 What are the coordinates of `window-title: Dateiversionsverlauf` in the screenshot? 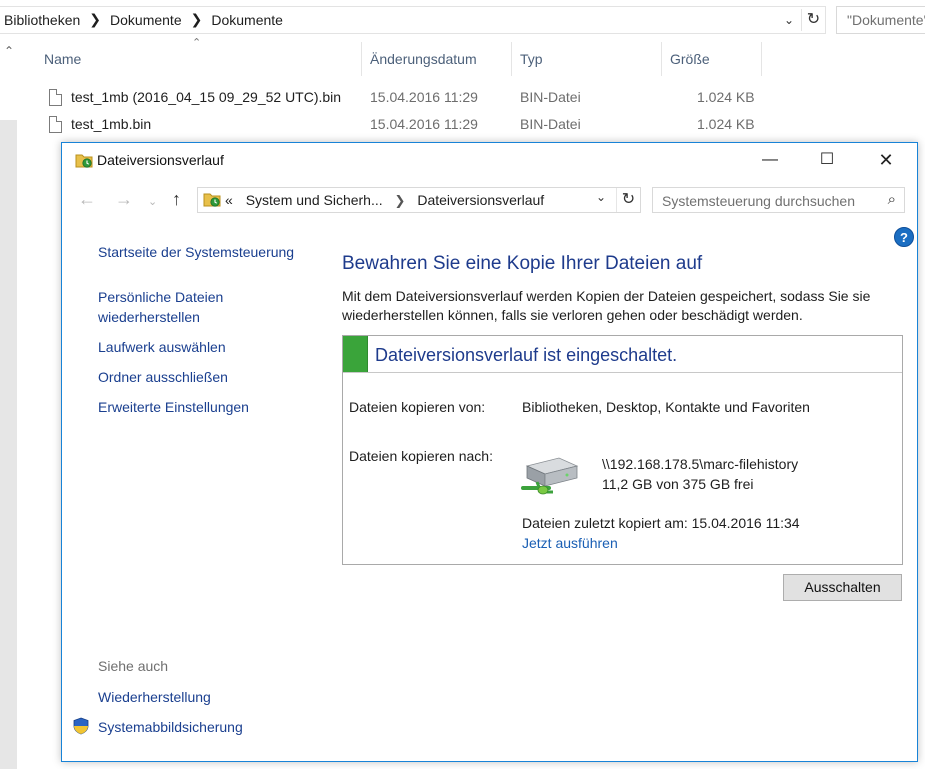 It's located at (160, 160).